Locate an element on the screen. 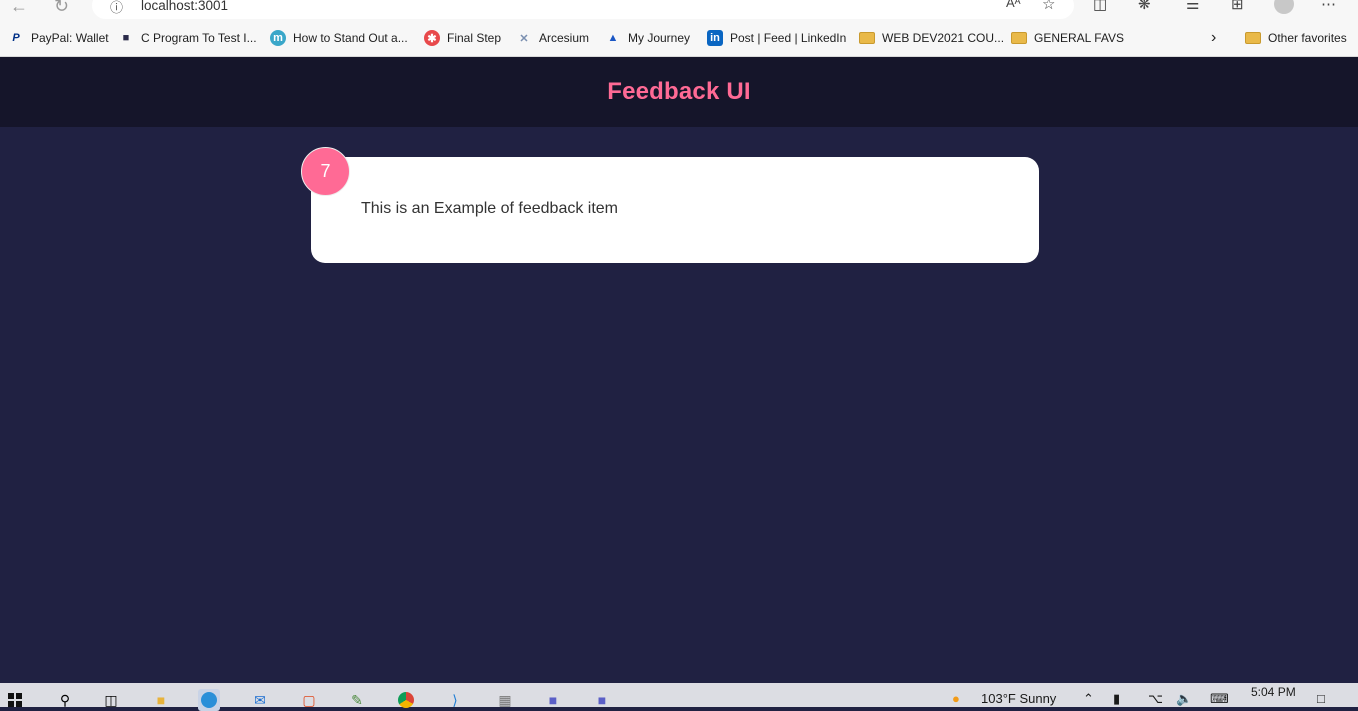  linkedin-icon: in is located at coordinates (715, 38).